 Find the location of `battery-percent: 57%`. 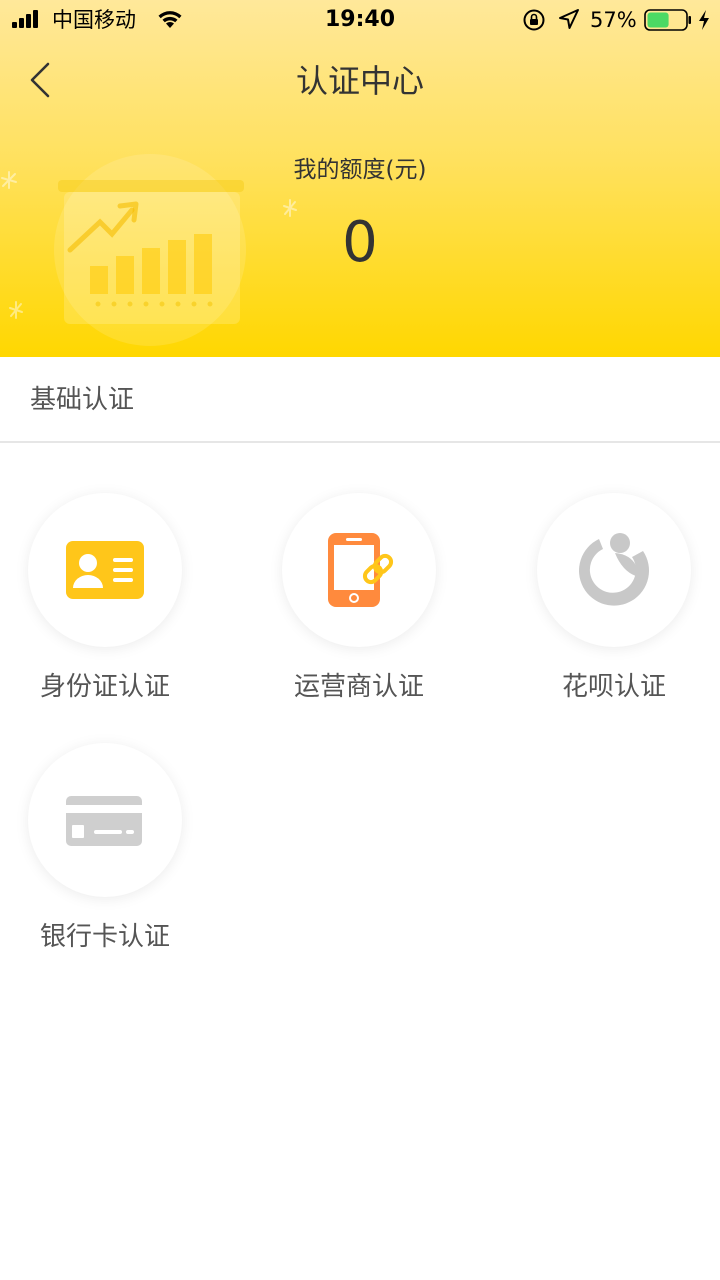

battery-percent: 57% is located at coordinates (613, 20).